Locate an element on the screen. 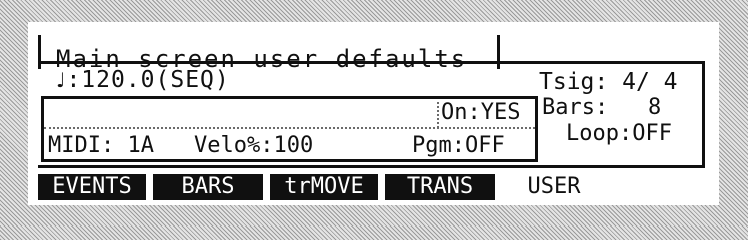 The height and width of the screenshot is (240, 748). dotted-divider is located at coordinates (289, 128).